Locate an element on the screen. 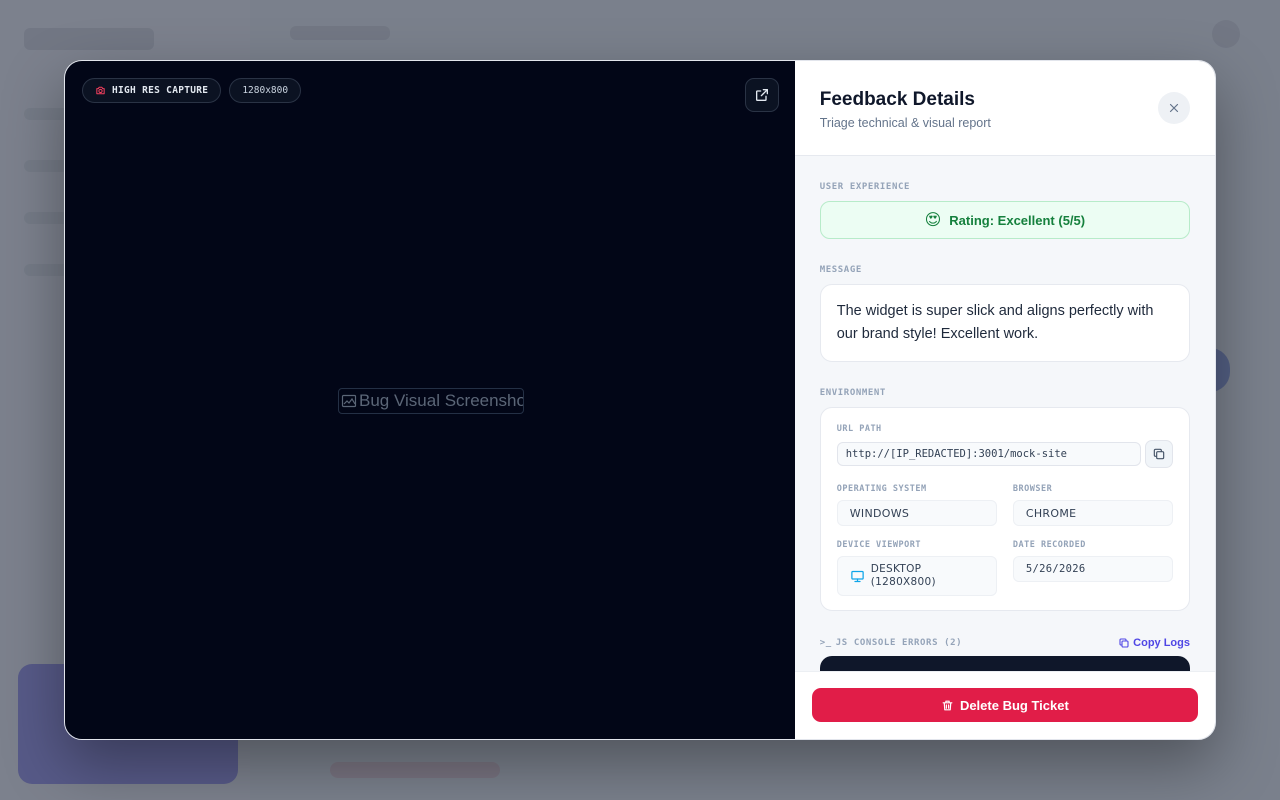 This screenshot has height=800, width=1280. url-label: URL PATH is located at coordinates (859, 429).